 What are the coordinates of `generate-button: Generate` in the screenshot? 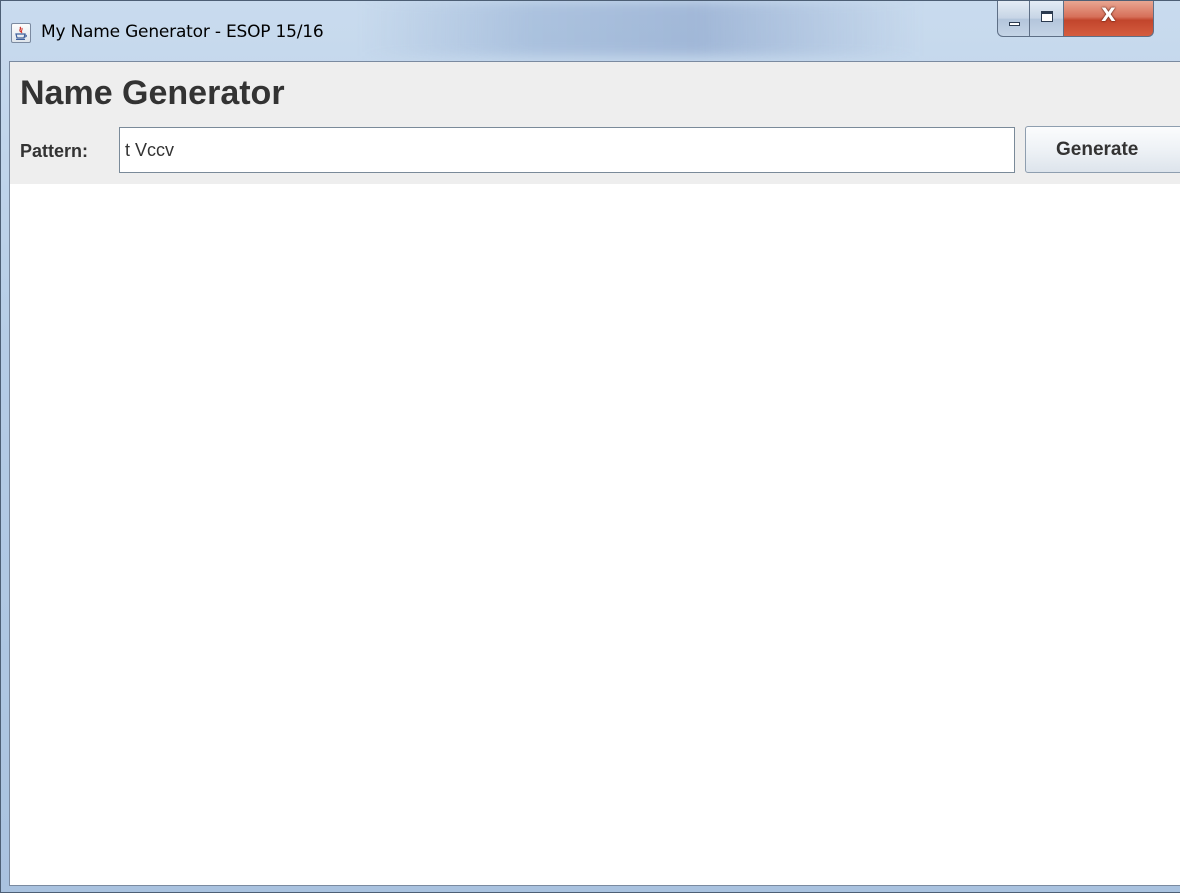 It's located at (1102, 149).